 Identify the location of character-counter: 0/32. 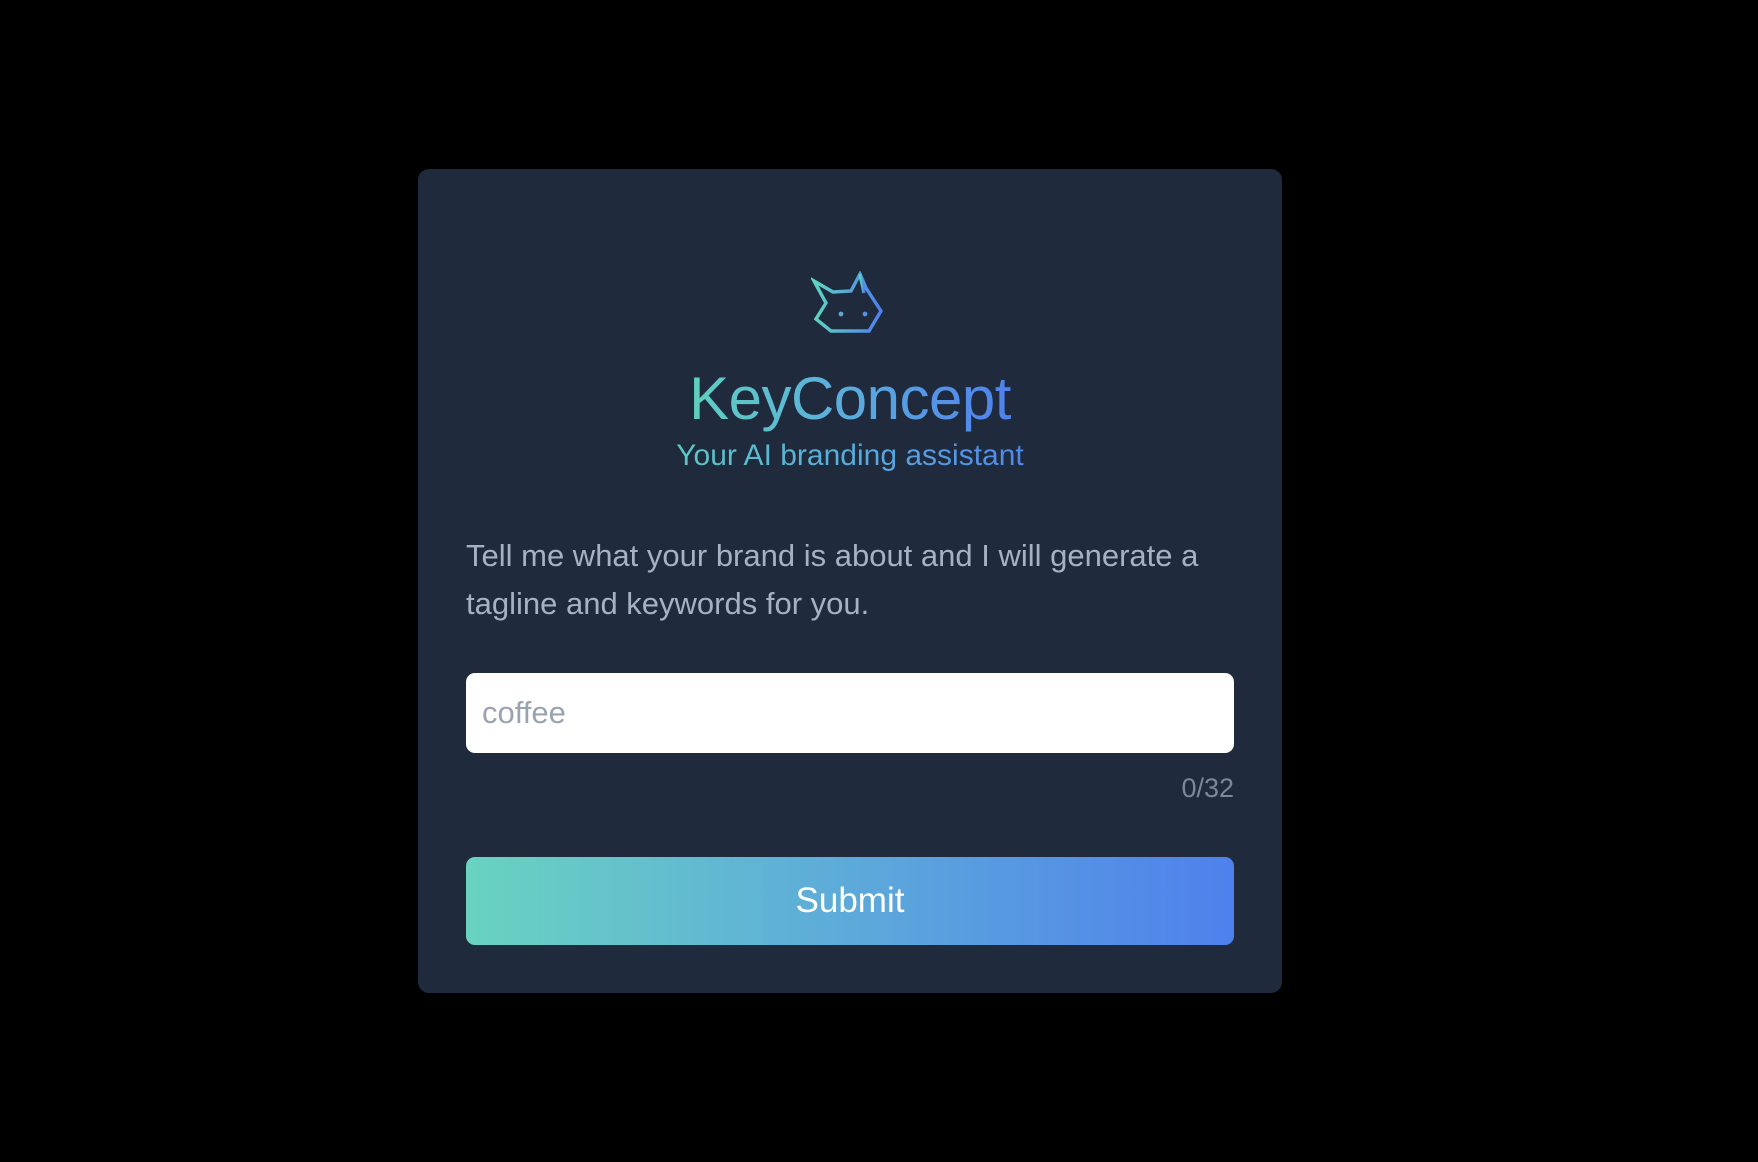
(1207, 788).